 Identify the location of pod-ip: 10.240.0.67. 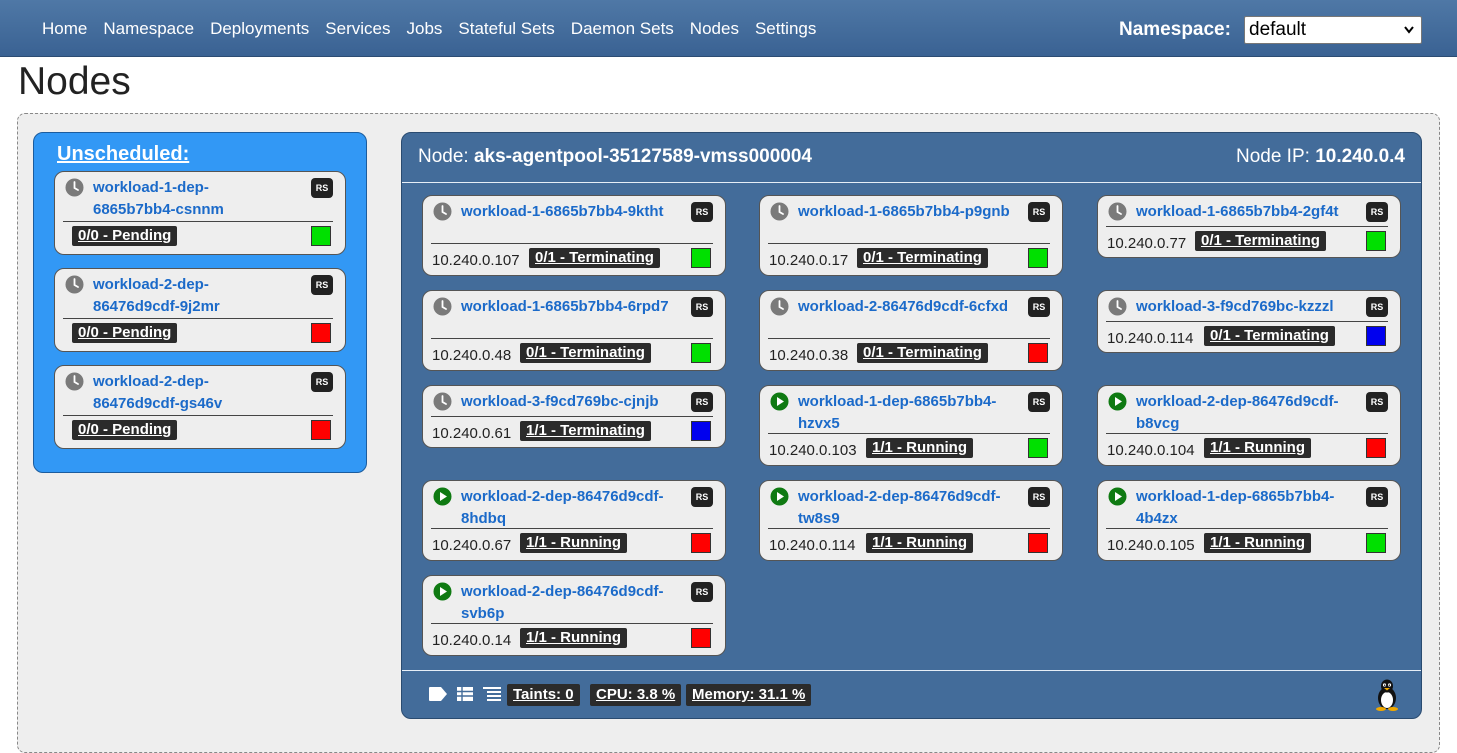
(472, 545).